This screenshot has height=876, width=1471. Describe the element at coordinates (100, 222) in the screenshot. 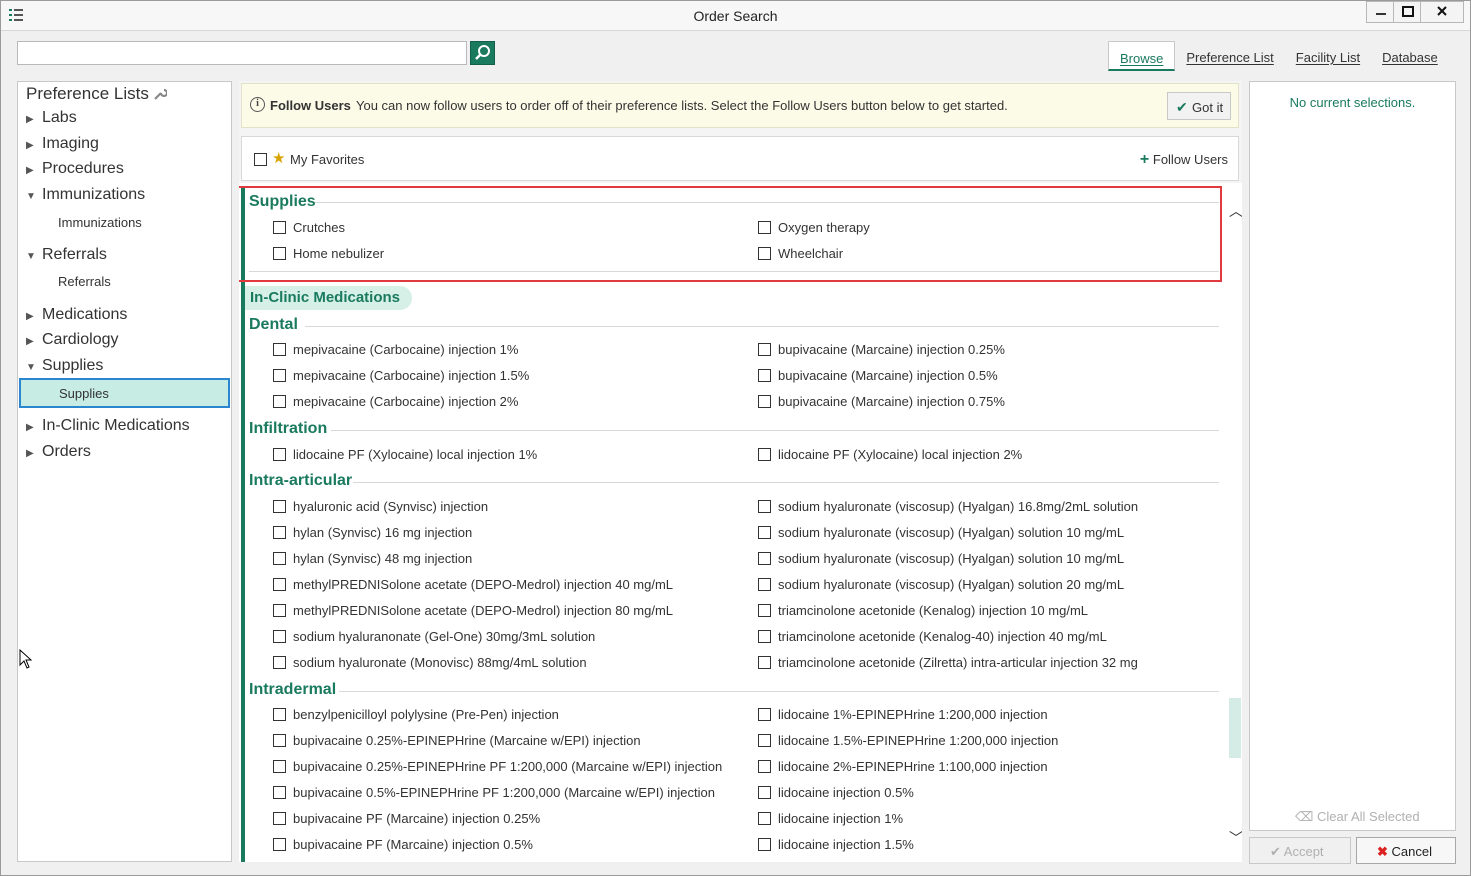

I see `tree-child-immunizations: Immunizations` at that location.